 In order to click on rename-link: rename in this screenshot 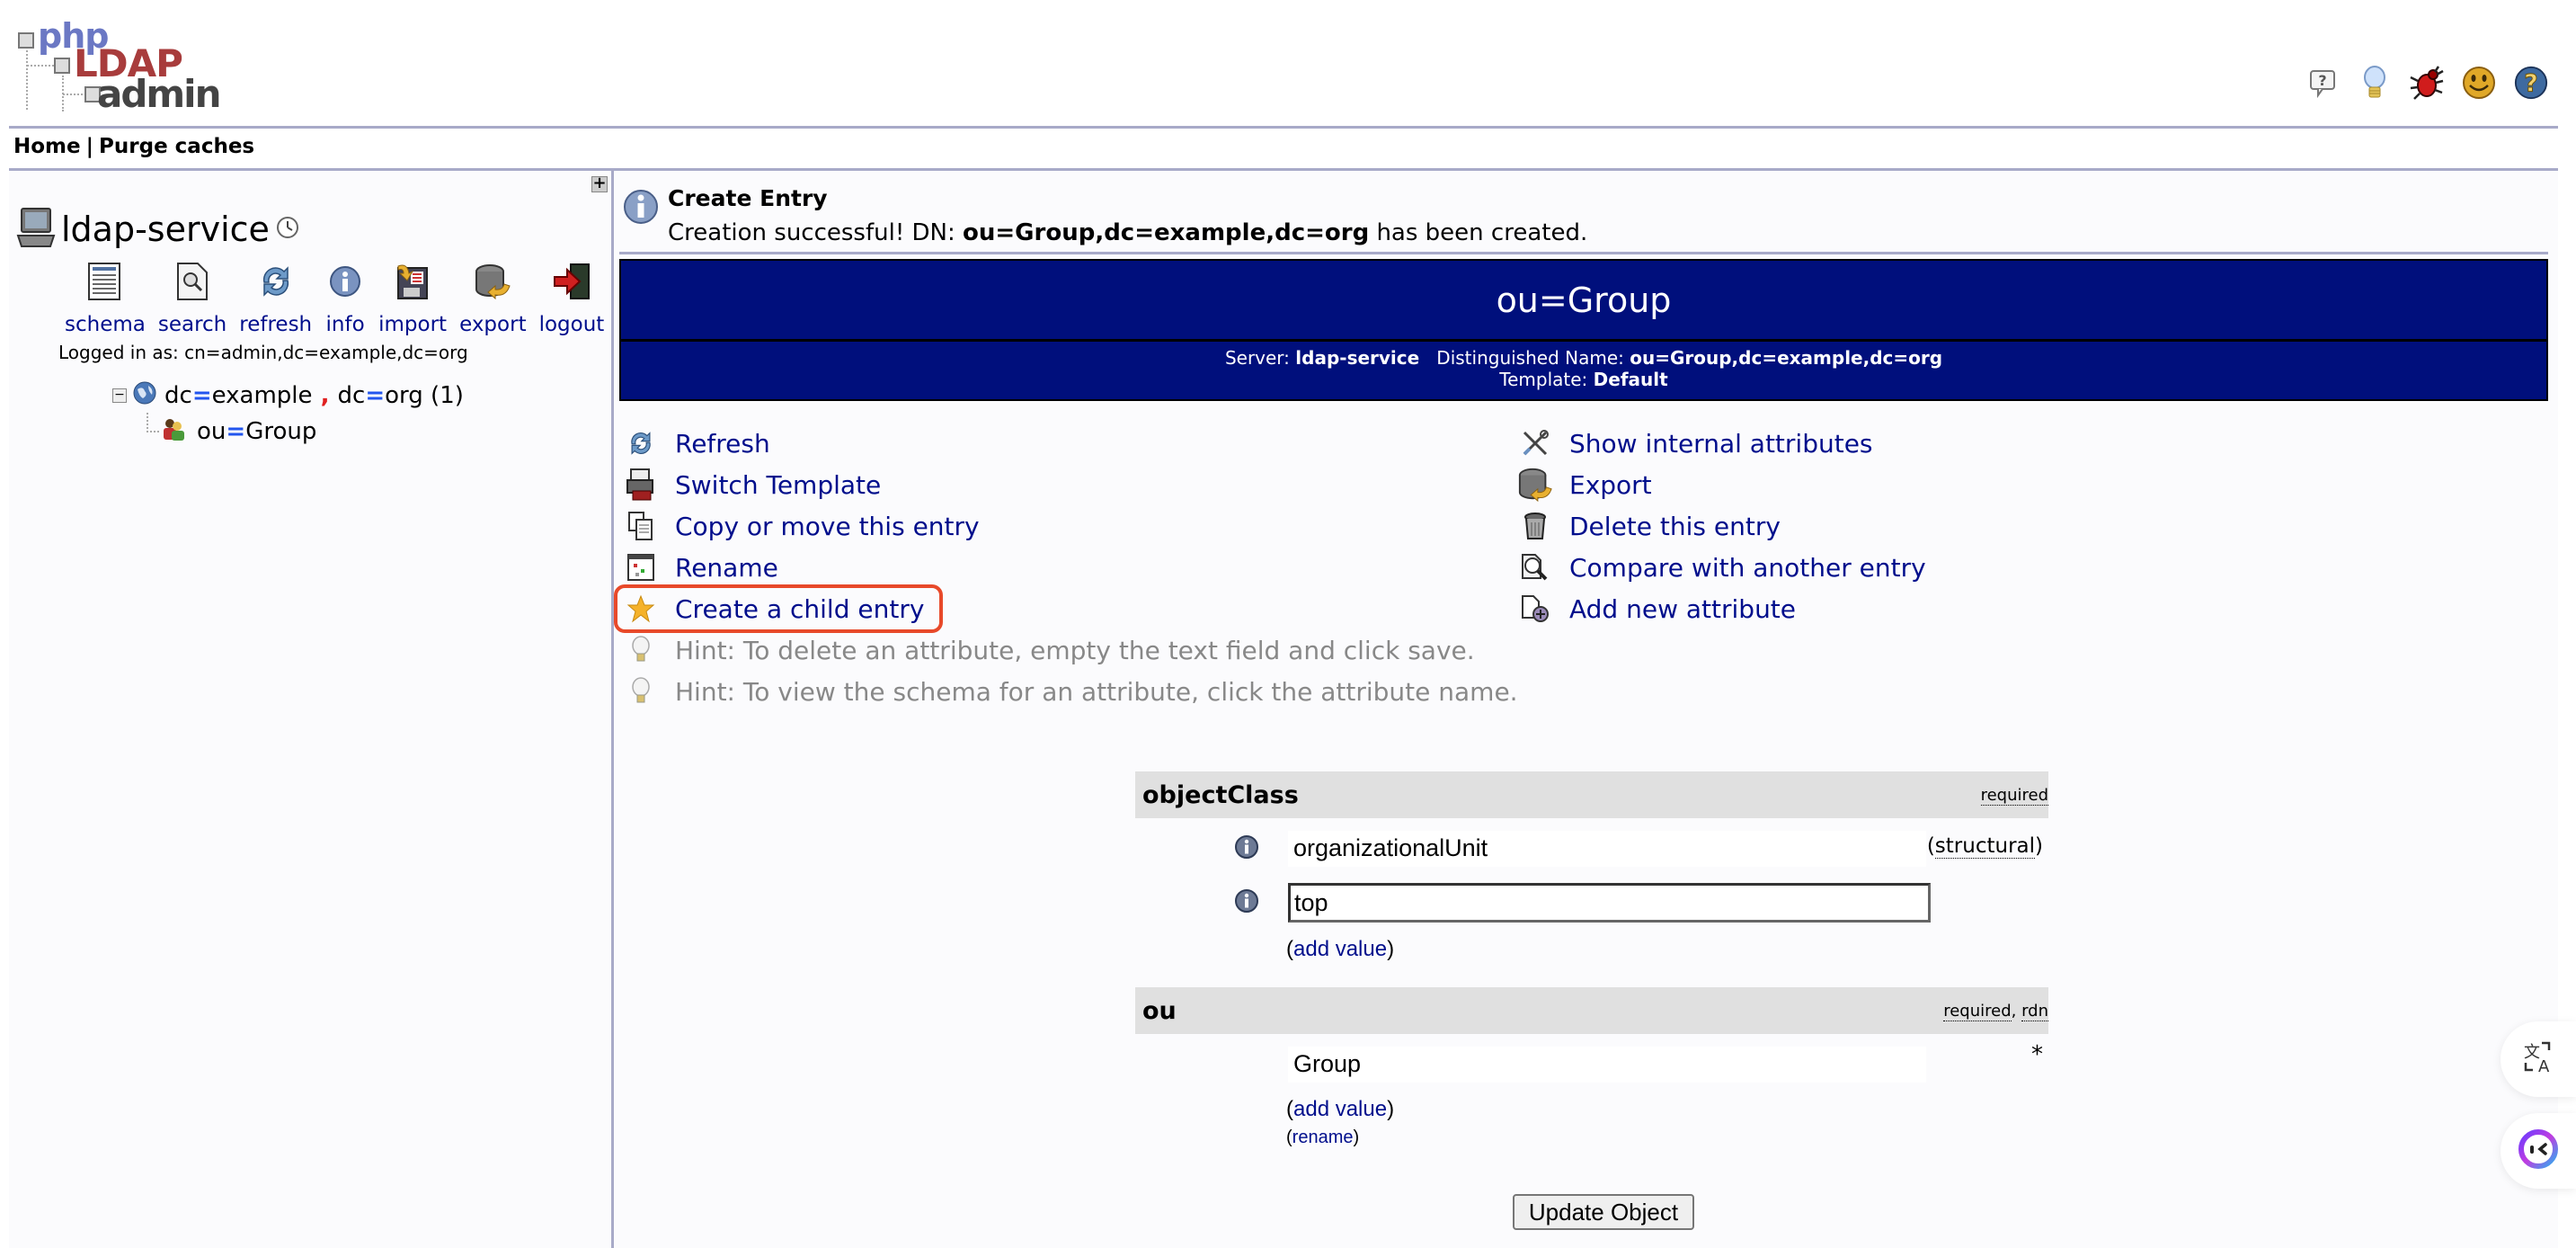, I will do `click(1323, 1137)`.